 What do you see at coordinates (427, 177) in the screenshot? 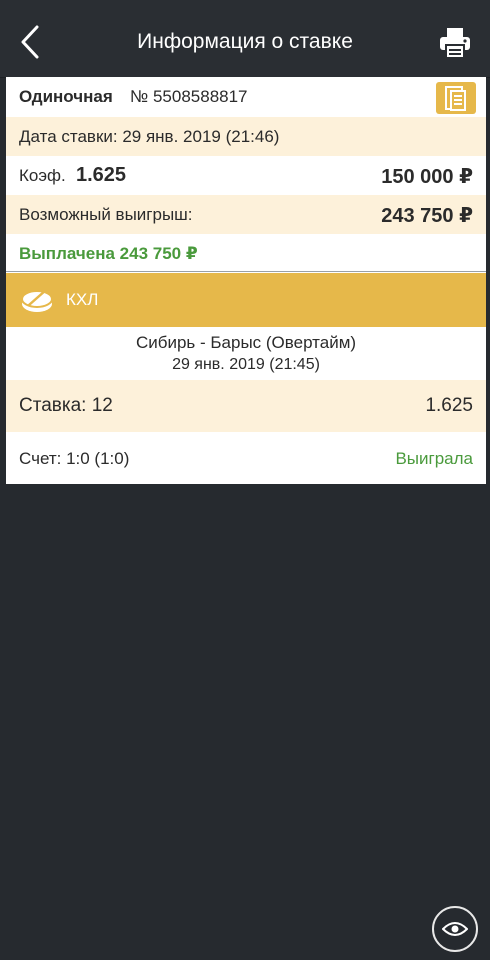
I see `bet-amount: 150 000 ₽` at bounding box center [427, 177].